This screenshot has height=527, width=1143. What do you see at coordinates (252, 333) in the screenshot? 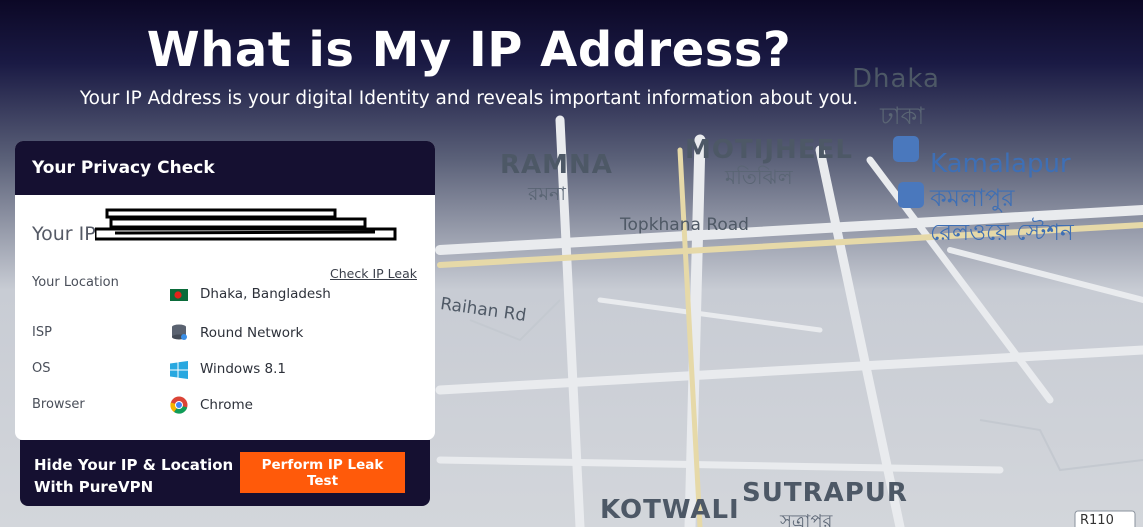
I see `isp-value: Round Network` at bounding box center [252, 333].